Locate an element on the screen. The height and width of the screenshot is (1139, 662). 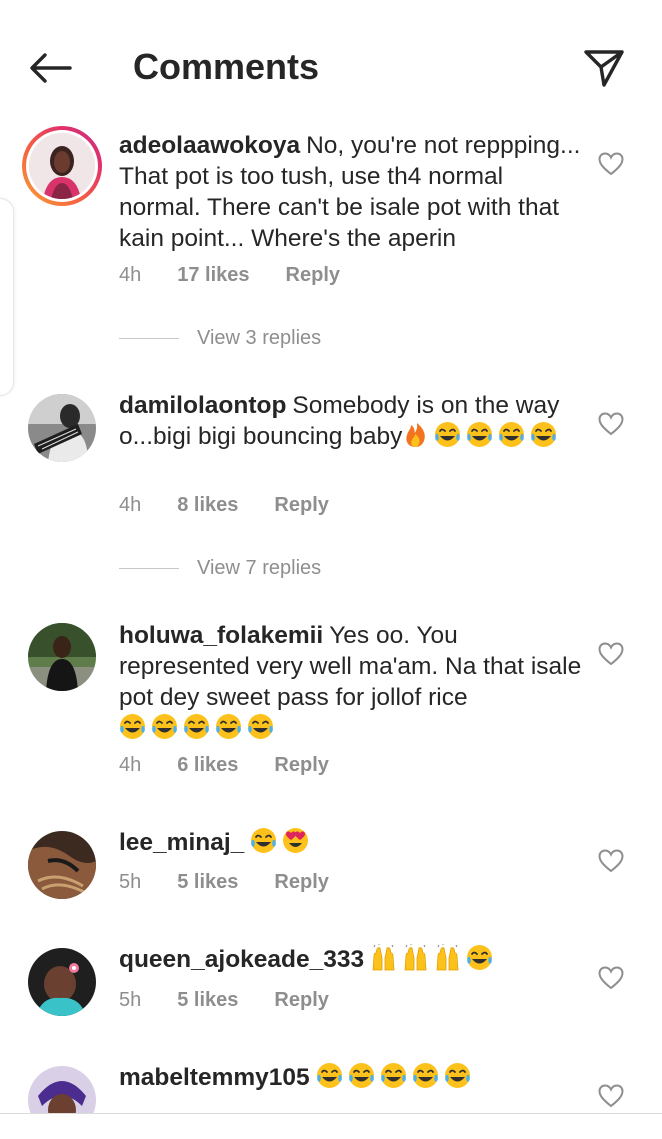
comment-likes: 8 likes is located at coordinates (207, 505).